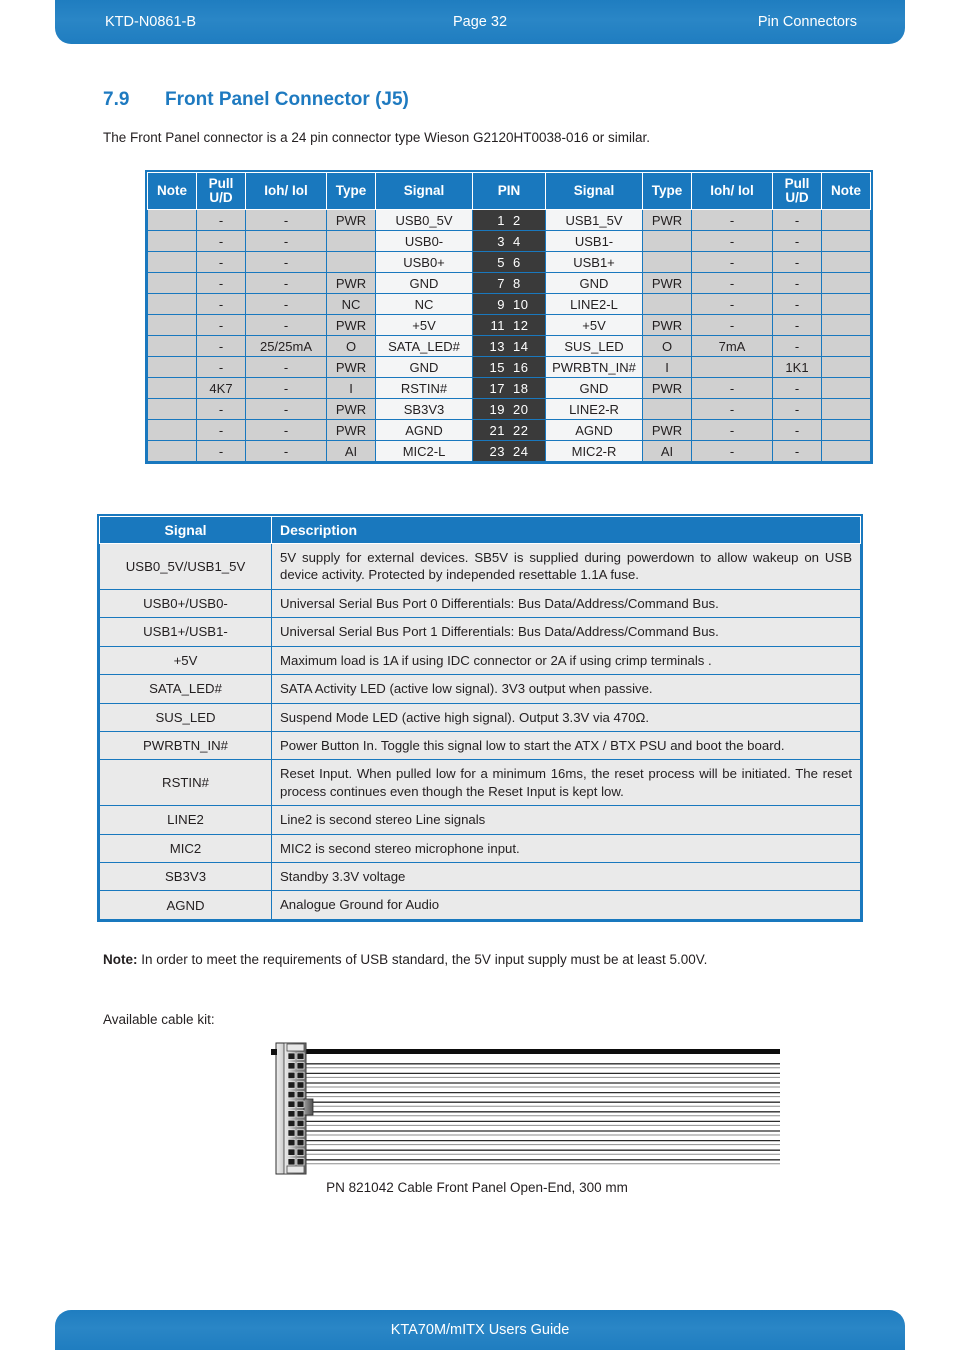 This screenshot has width=954, height=1350. I want to click on pin-cell-type-l: NC, so click(351, 304).